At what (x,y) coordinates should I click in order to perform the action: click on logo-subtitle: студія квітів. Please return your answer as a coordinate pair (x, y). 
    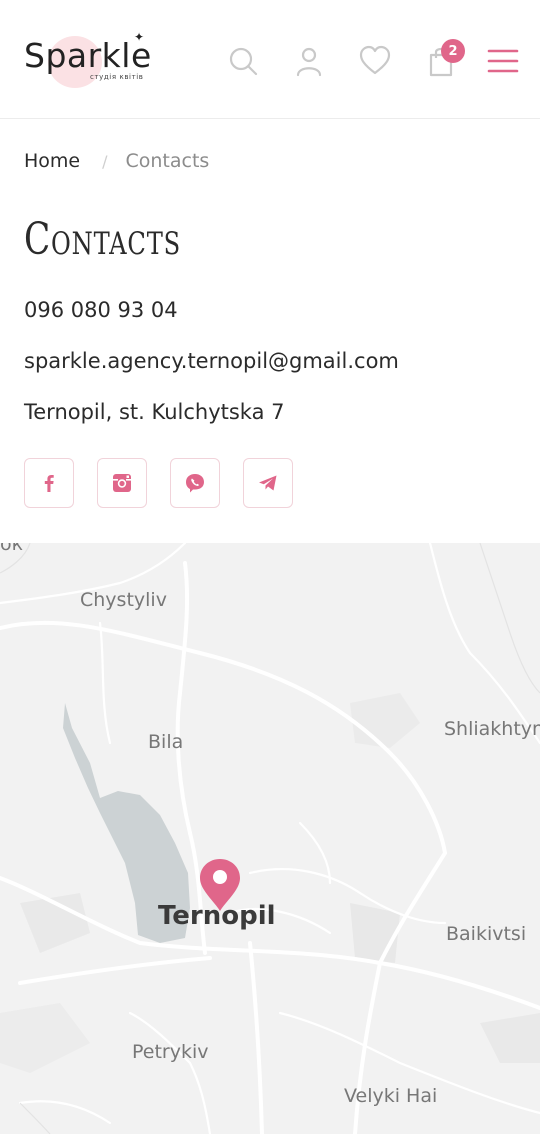
    Looking at the image, I should click on (117, 77).